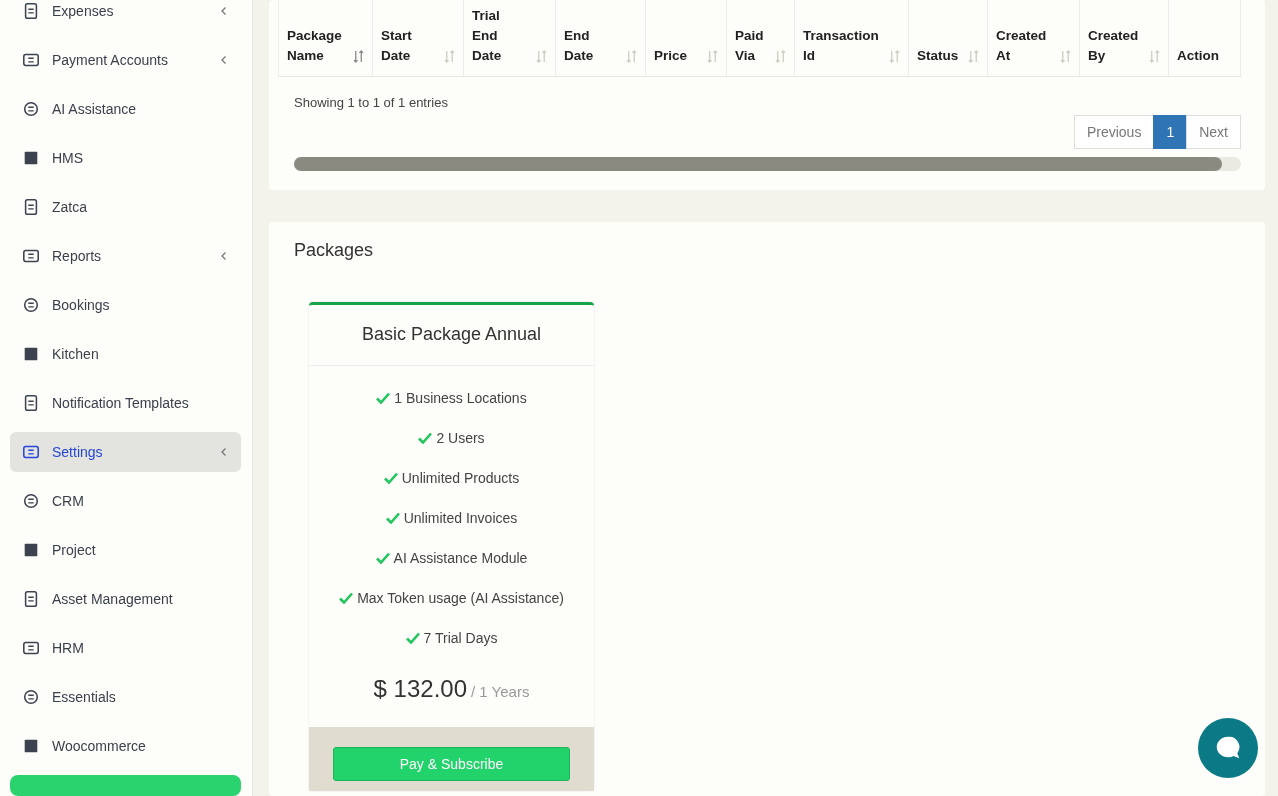  I want to click on sidebar-item: HRM, so click(125, 648).